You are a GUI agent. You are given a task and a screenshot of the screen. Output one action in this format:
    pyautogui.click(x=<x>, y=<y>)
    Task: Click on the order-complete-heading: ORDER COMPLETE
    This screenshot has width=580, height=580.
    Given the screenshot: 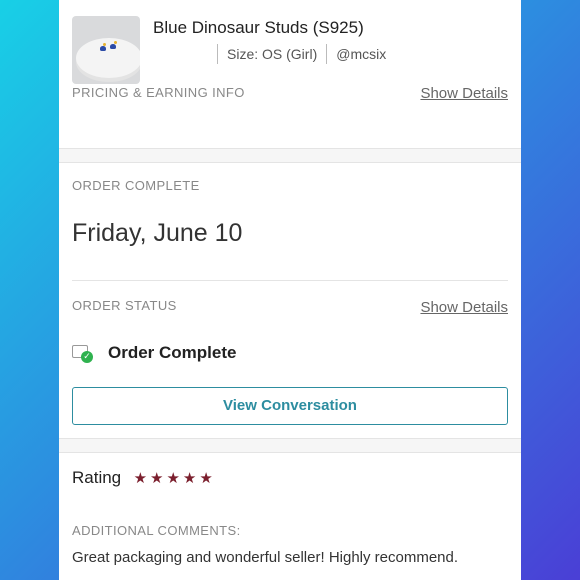 What is the action you would take?
    pyautogui.click(x=136, y=185)
    